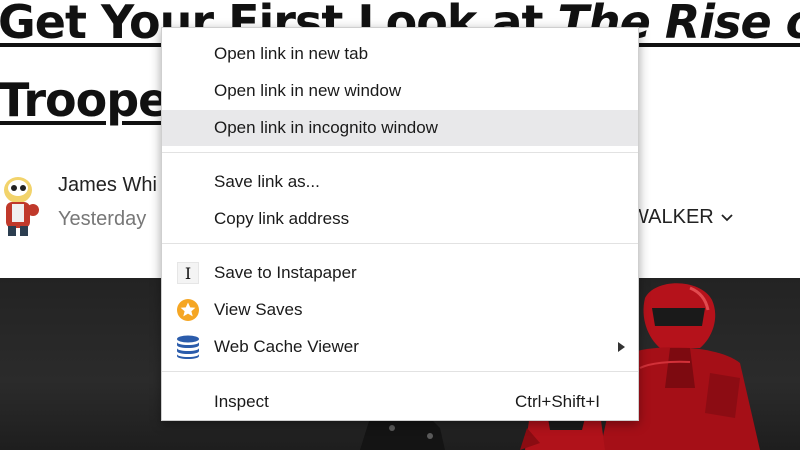 This screenshot has width=800, height=450. I want to click on menu-item-label: Web Cache Viewer, so click(286, 346).